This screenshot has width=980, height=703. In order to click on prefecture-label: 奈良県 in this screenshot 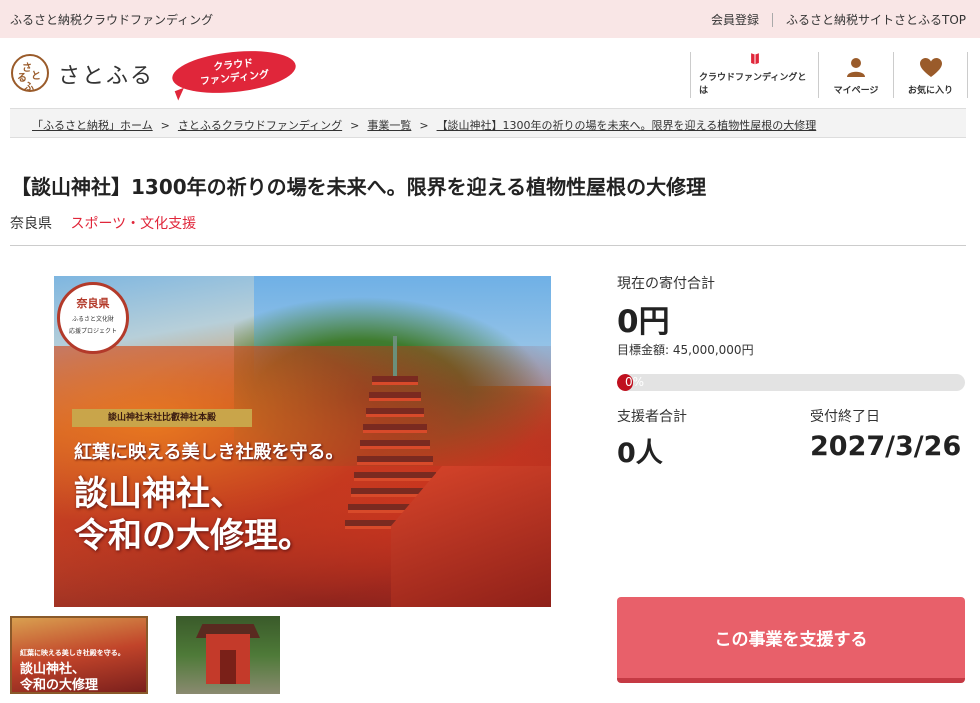, I will do `click(31, 224)`.